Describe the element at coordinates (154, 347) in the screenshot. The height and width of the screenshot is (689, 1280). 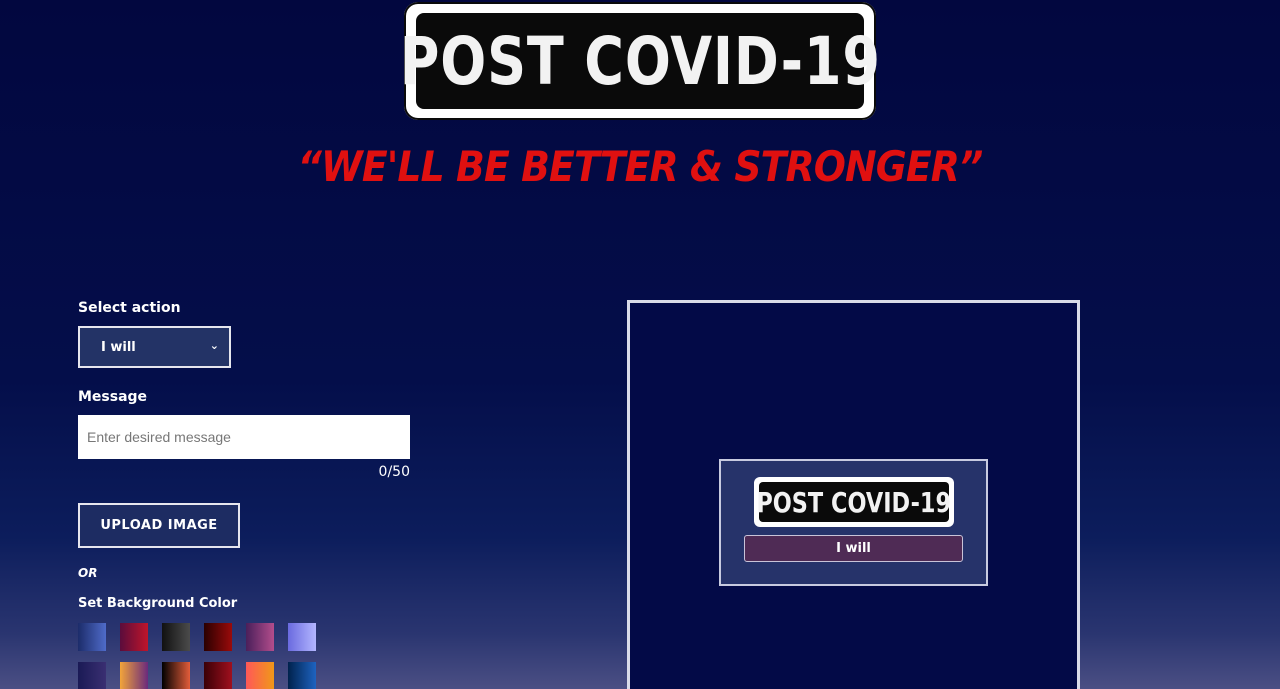
I see `action-select: I will ⌄` at that location.